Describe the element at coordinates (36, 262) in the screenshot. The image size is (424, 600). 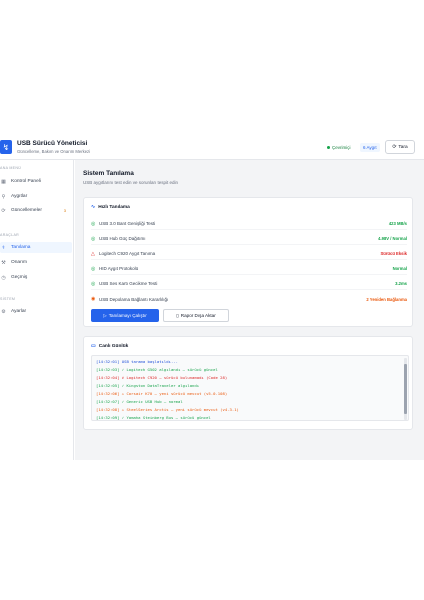
I see `sidebar-item-repair: ⚒ Onarım` at that location.